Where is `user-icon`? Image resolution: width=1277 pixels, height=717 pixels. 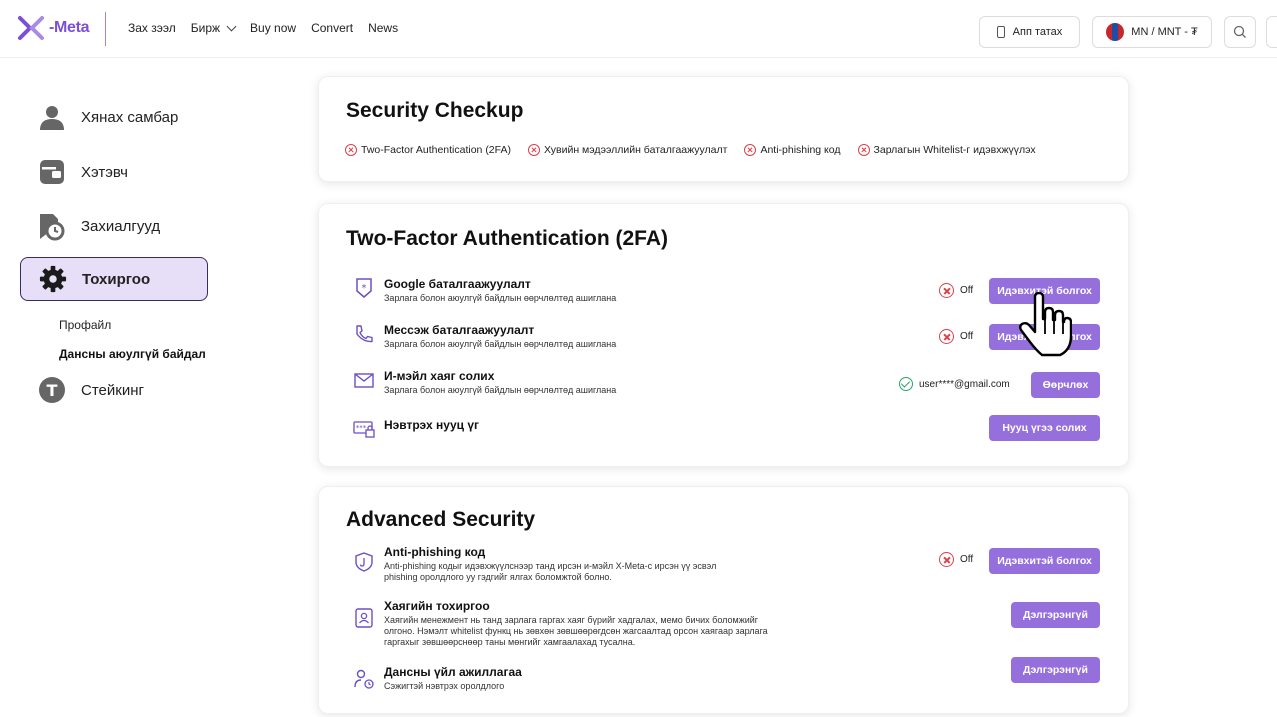
user-icon is located at coordinates (52, 117).